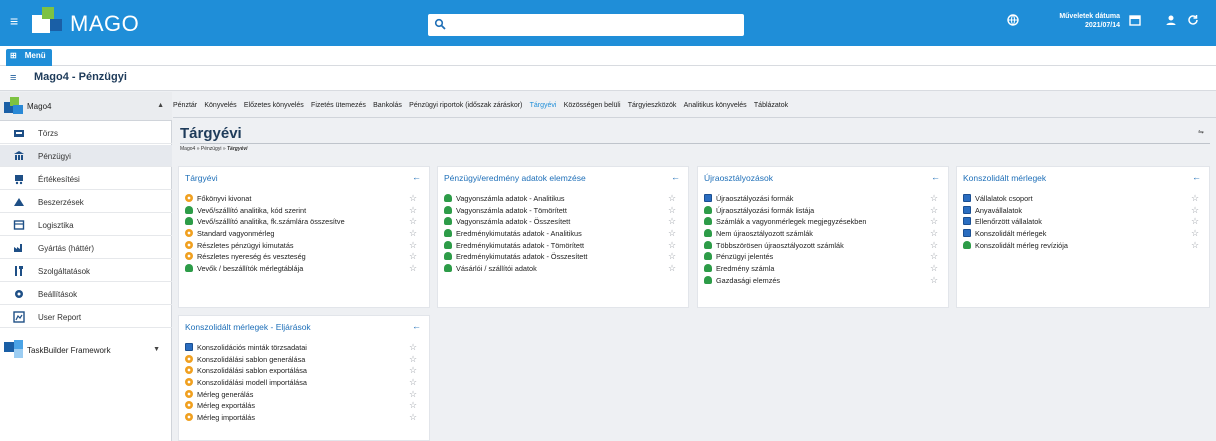 This screenshot has height=441, width=1216. I want to click on tab-bankolas: Bankolás, so click(387, 105).